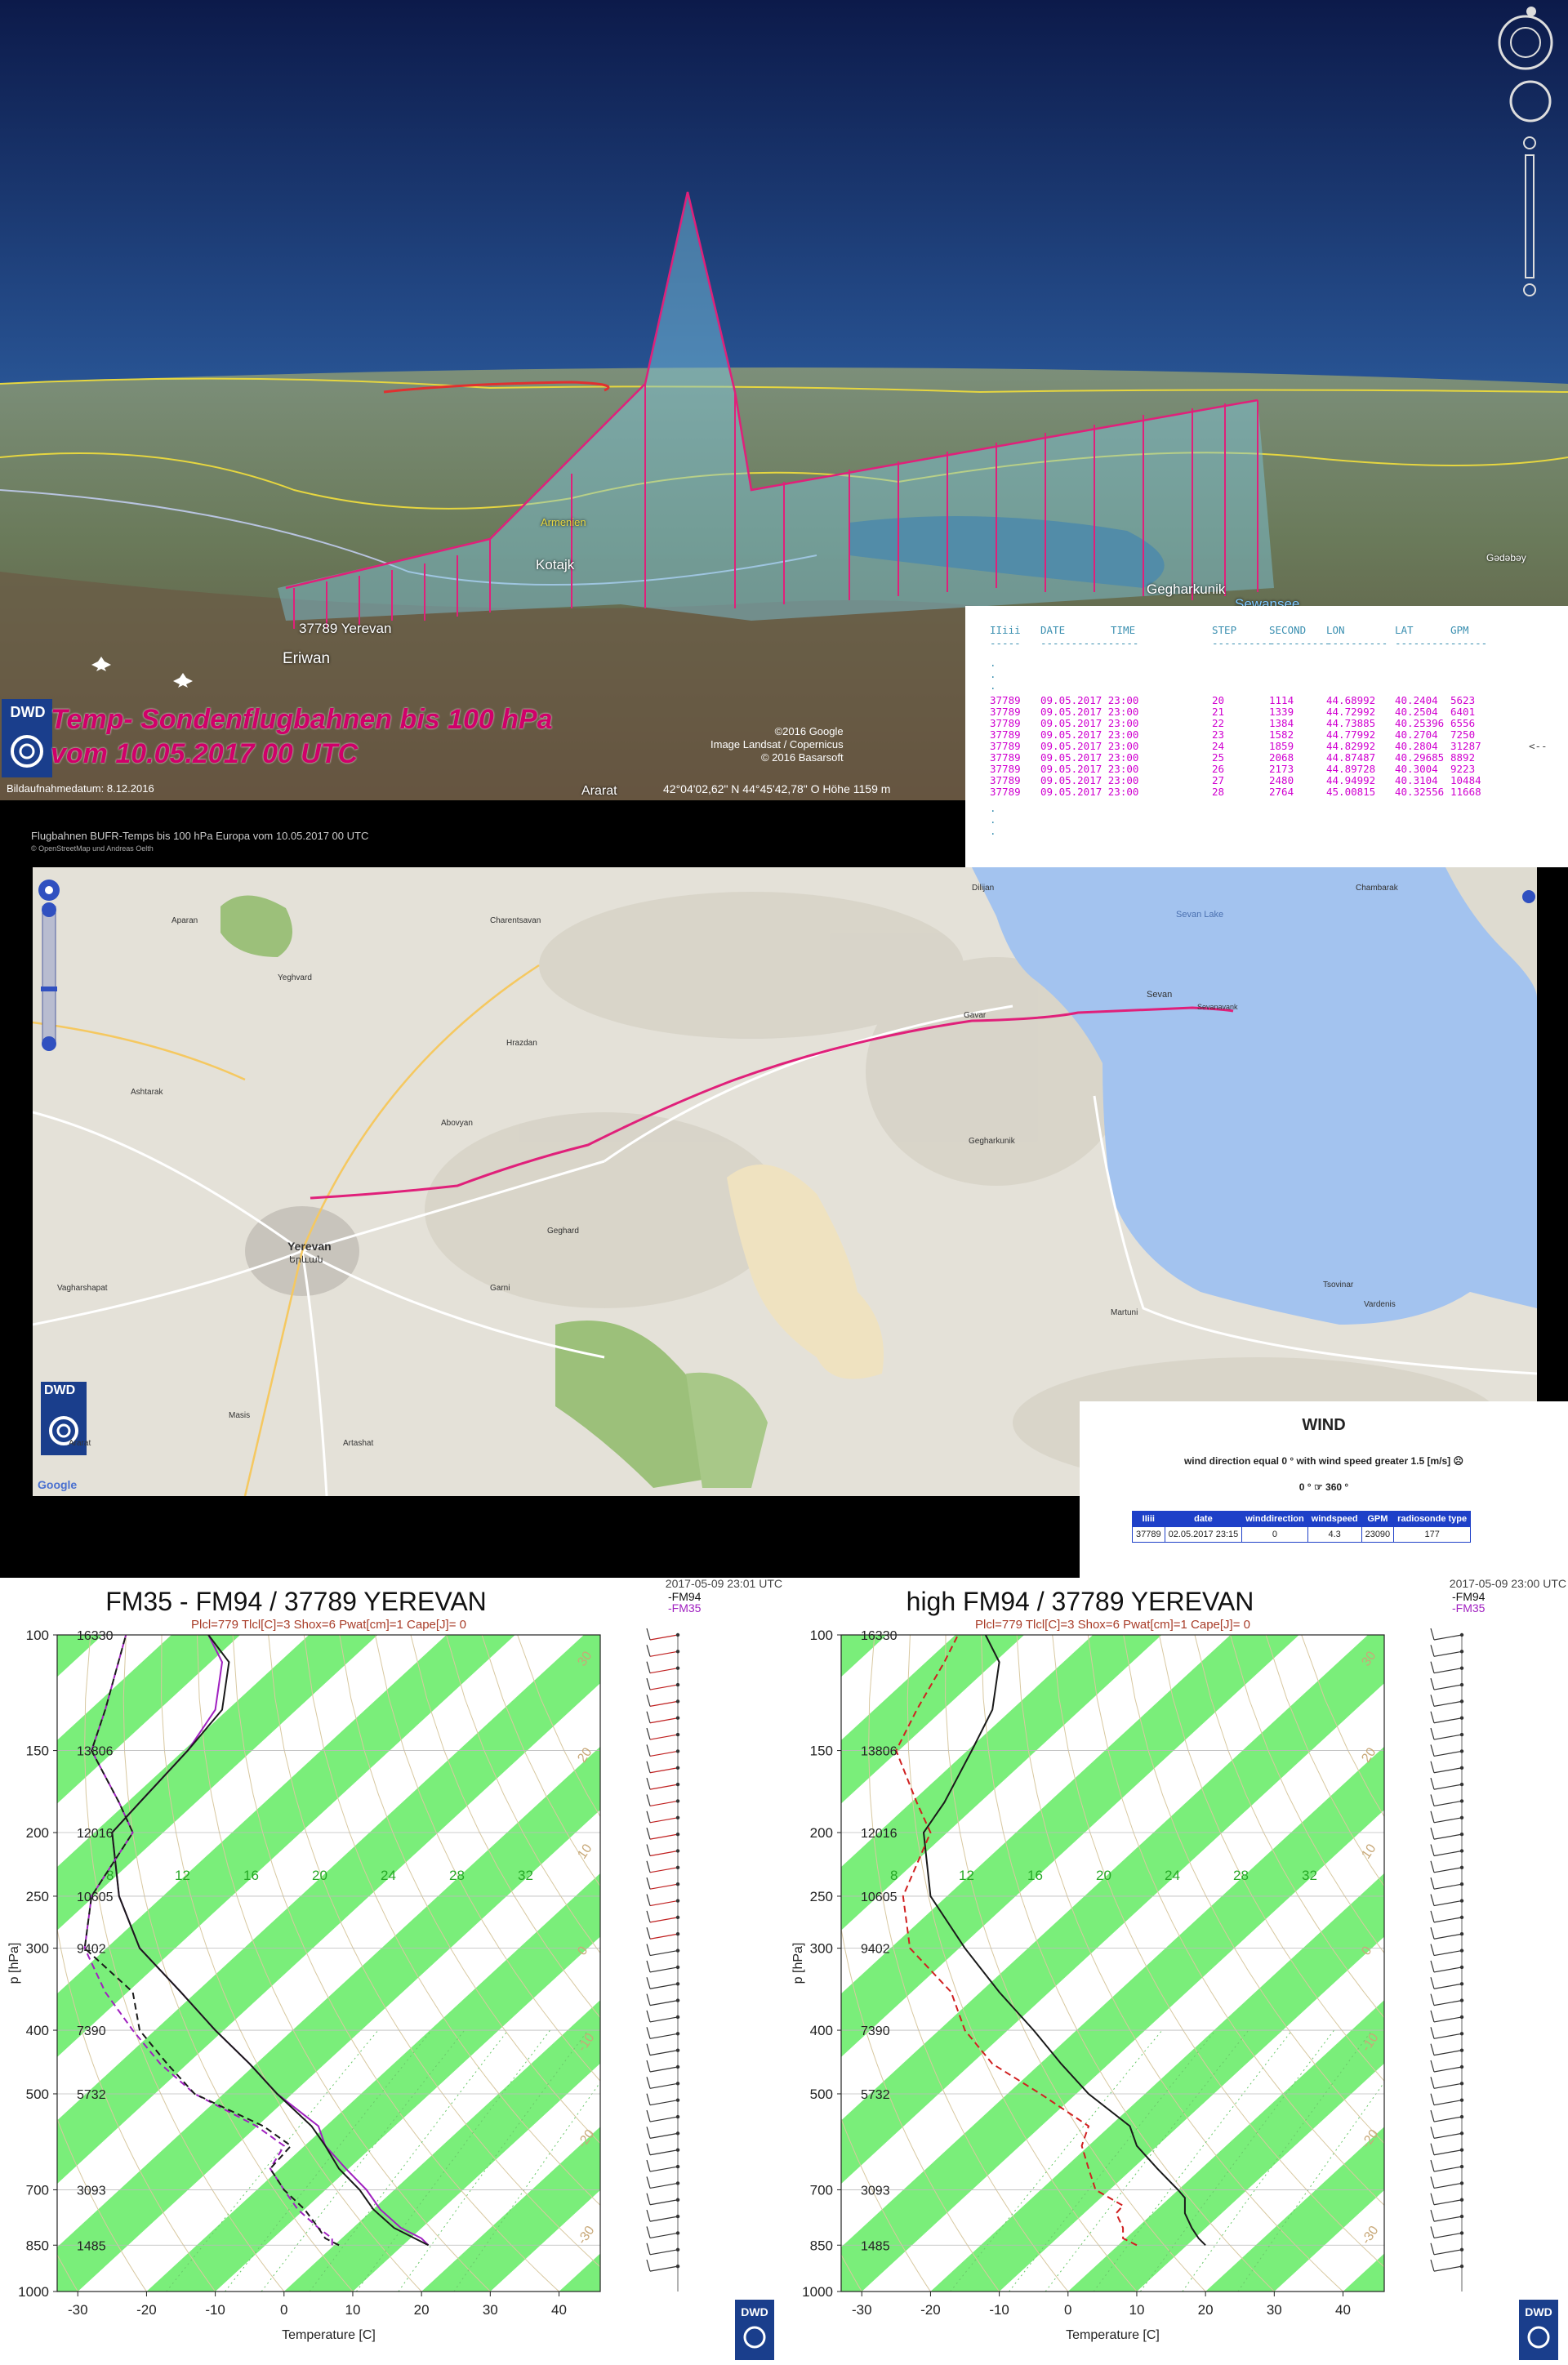 The width and height of the screenshot is (1568, 2365). I want to click on y-tick-label: 300, so click(37, 1949).